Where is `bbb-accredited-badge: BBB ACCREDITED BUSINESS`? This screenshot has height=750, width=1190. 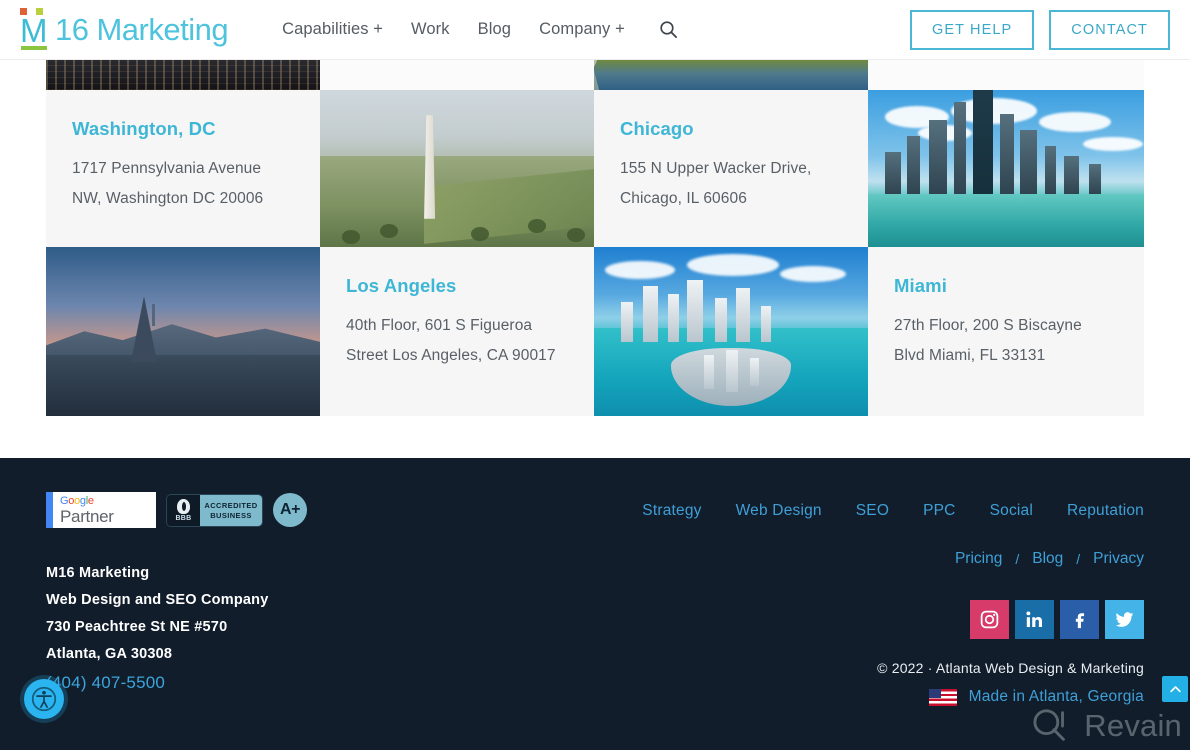
bbb-accredited-badge: BBB ACCREDITED BUSINESS is located at coordinates (214, 510).